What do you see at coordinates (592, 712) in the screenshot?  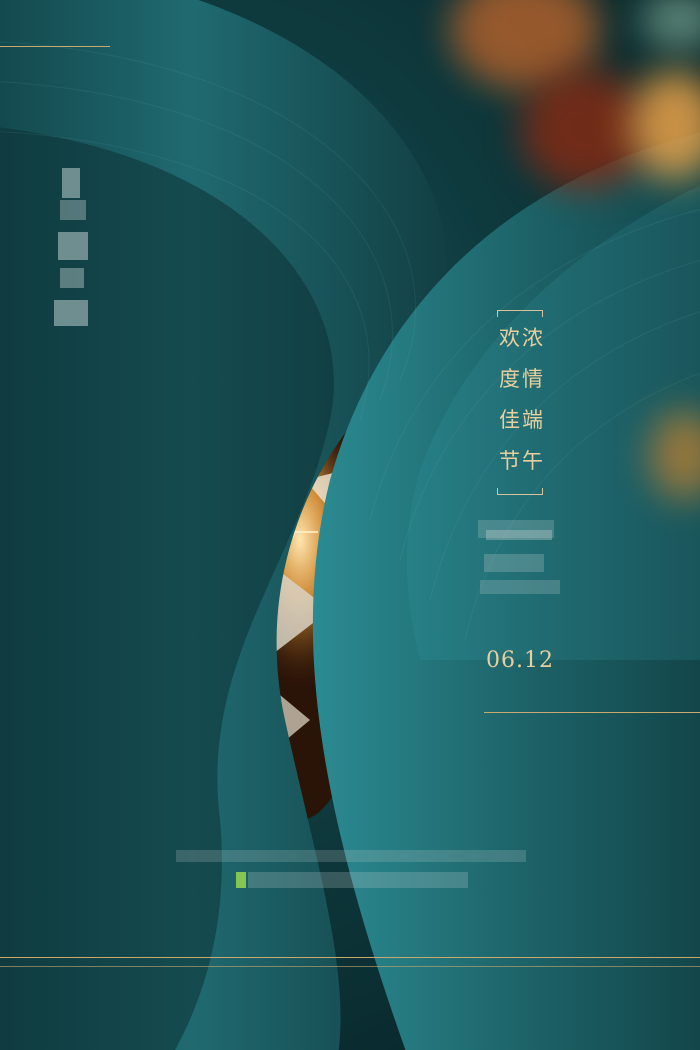 I see `date-divider-line` at bounding box center [592, 712].